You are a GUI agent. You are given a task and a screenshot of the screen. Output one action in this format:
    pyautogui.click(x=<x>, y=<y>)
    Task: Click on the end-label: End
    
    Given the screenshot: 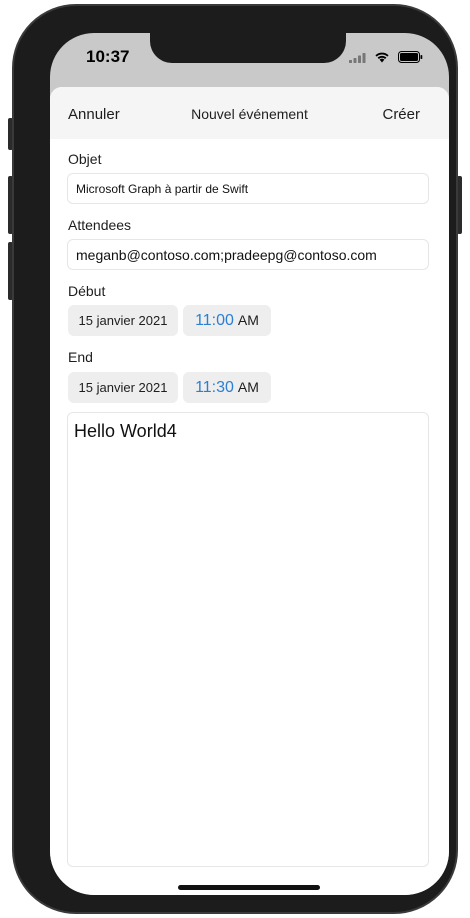 What is the action you would take?
    pyautogui.click(x=80, y=357)
    